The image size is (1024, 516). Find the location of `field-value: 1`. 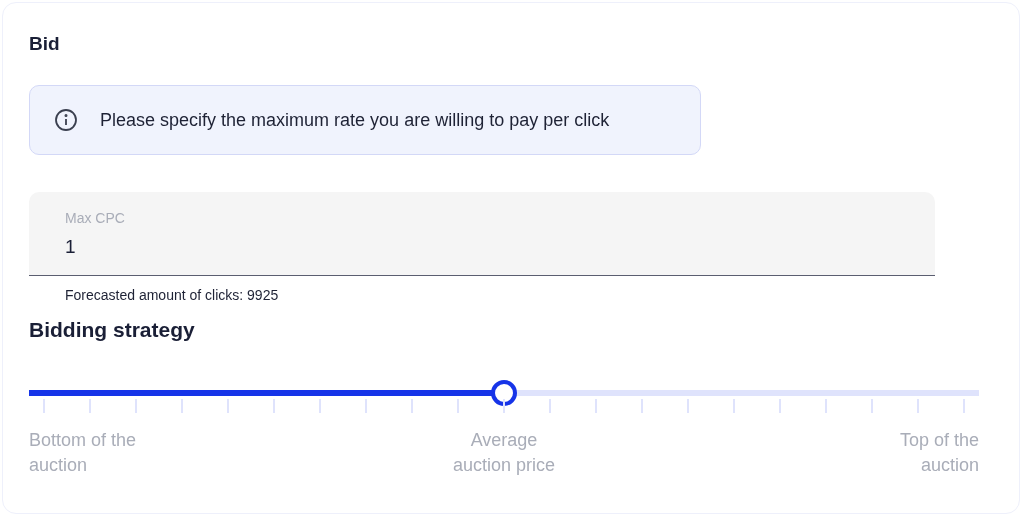

field-value: 1 is located at coordinates (71, 247).